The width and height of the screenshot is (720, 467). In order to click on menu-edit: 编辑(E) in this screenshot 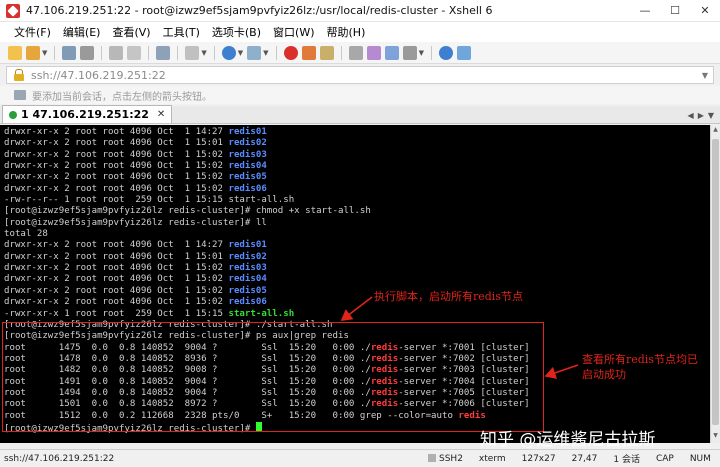, I will do `click(82, 32)`.